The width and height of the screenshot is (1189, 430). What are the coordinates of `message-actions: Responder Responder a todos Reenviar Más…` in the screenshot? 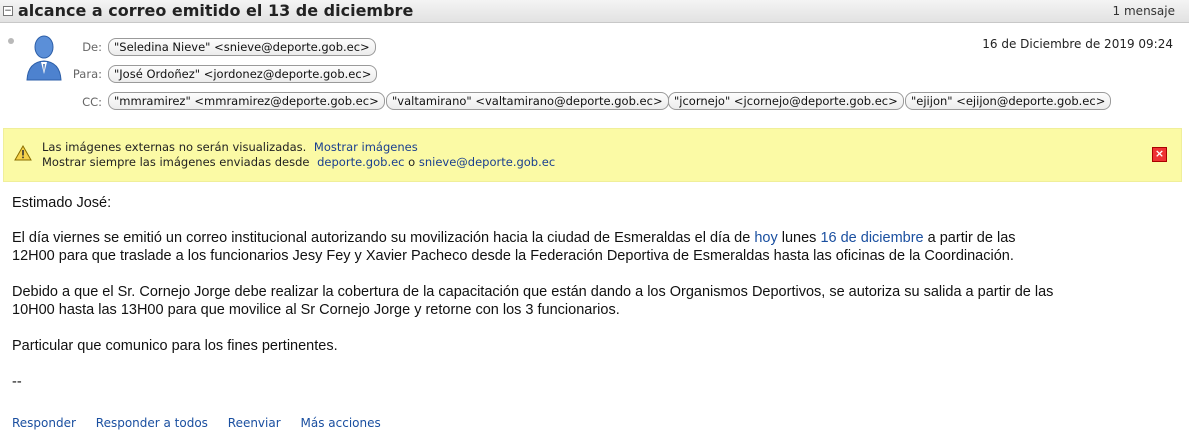 It's located at (204, 423).